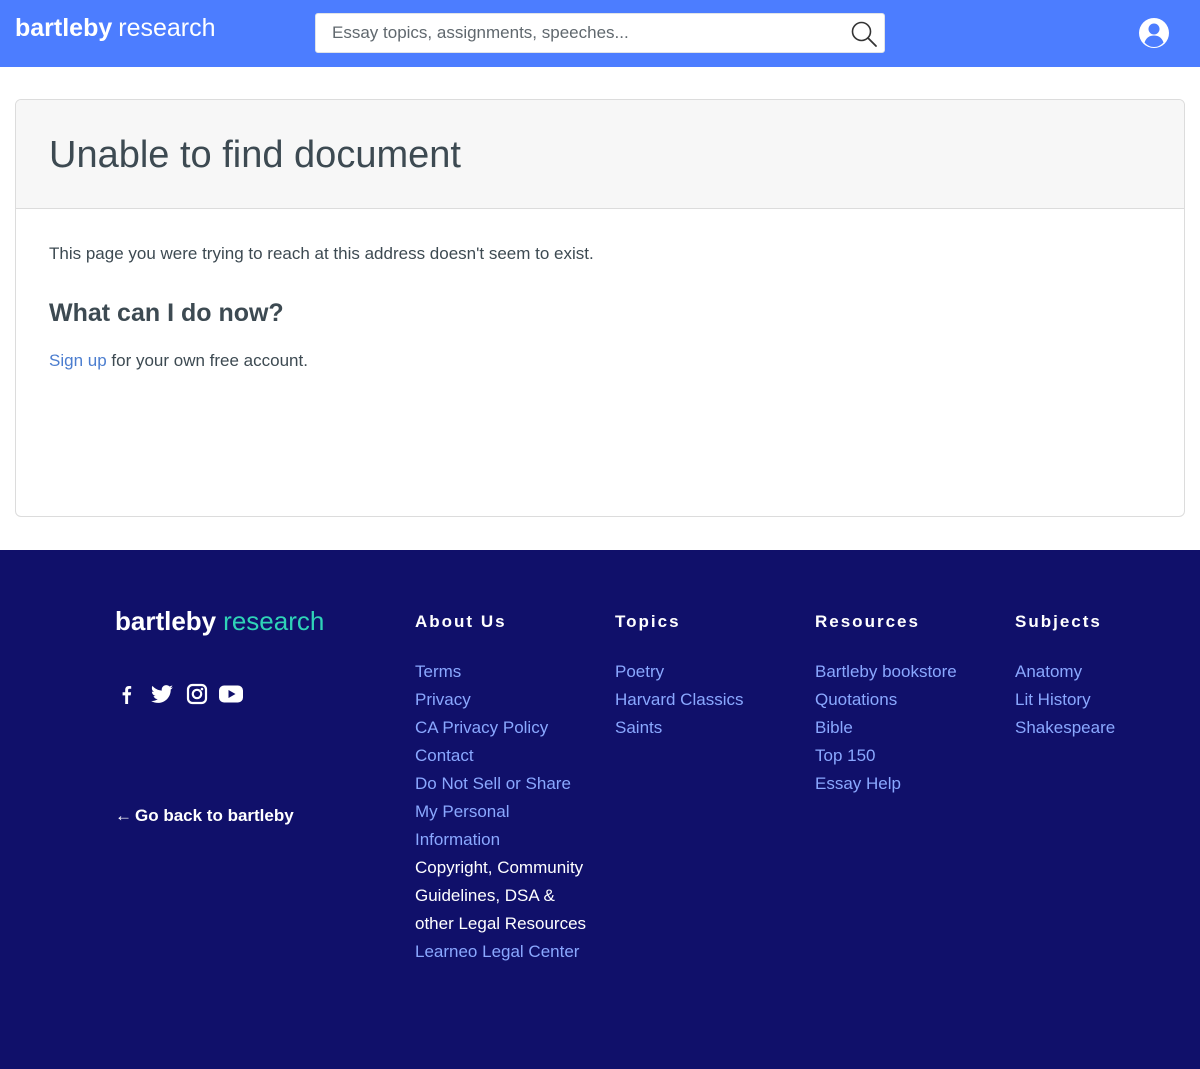 The image size is (1200, 1069). I want to click on signup-line: Sign up for your own free account., so click(178, 361).